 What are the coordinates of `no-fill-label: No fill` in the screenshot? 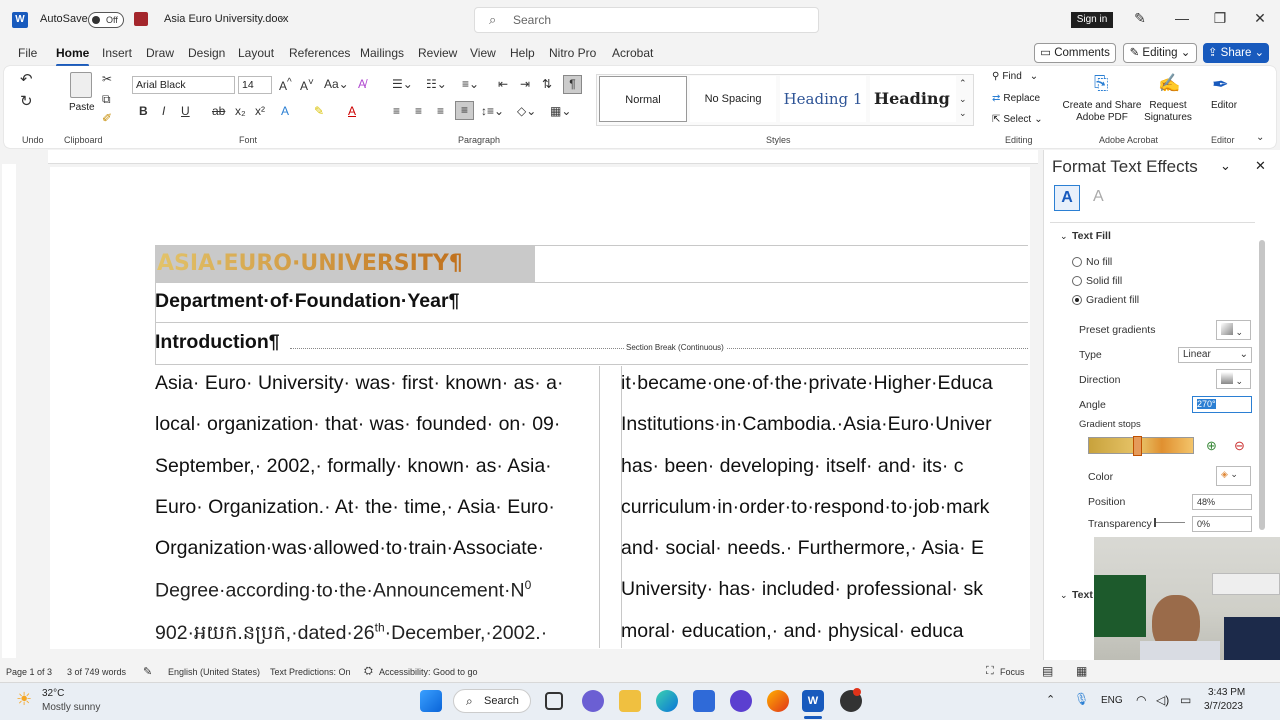 It's located at (1099, 262).